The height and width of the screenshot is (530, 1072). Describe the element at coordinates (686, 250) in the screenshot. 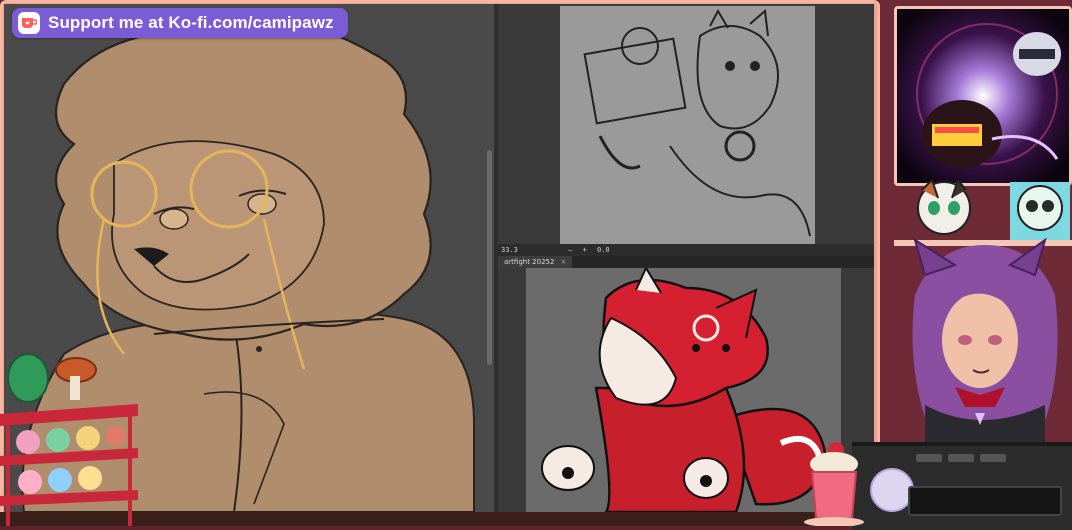

I see `view-toolbar: 33.3 – + 0.0` at that location.